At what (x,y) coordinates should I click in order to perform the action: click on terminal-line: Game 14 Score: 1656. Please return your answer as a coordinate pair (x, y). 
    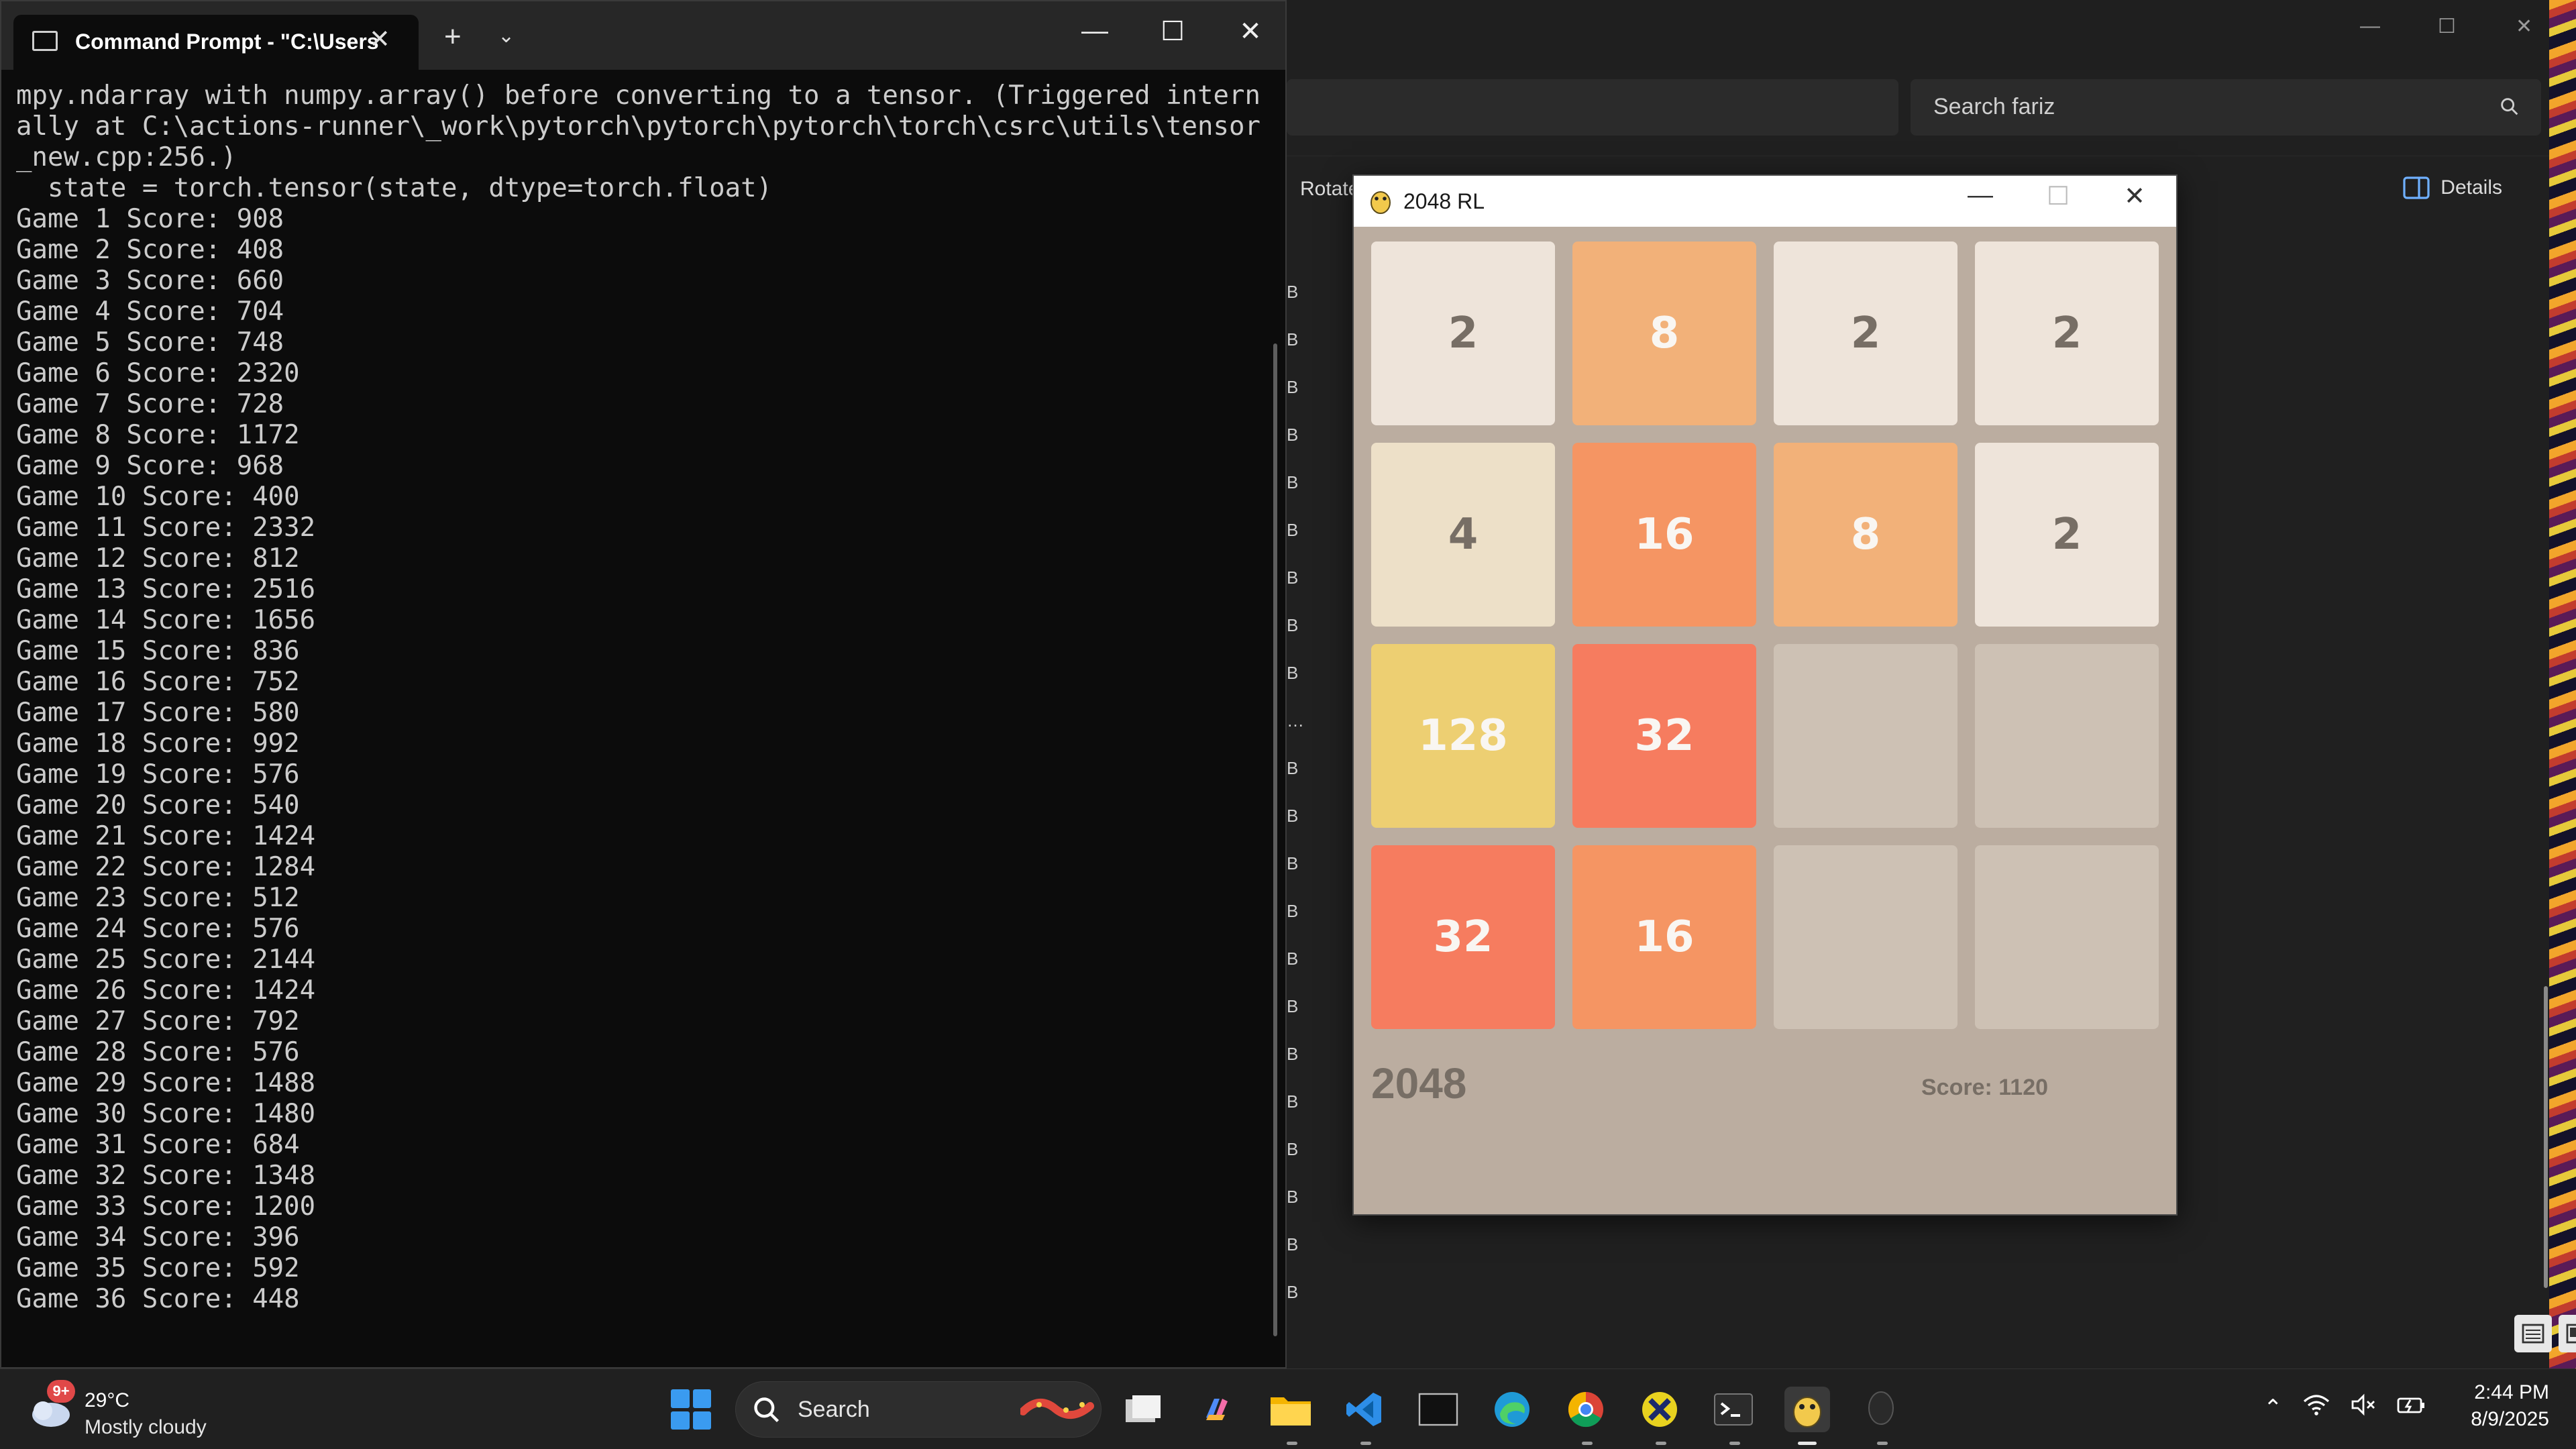
    Looking at the image, I should click on (166, 620).